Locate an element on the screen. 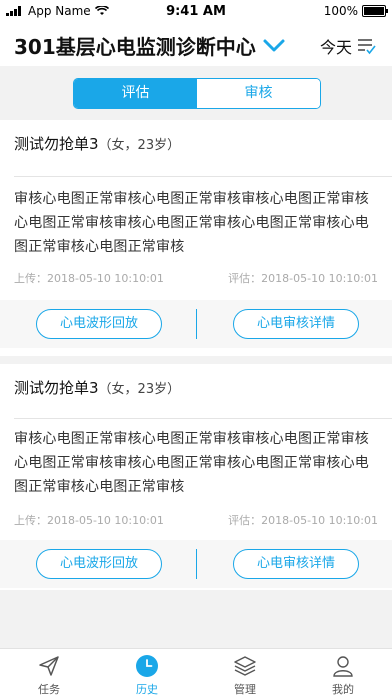 This screenshot has width=392, height=697. segment-area: 评估 审核 is located at coordinates (196, 93).